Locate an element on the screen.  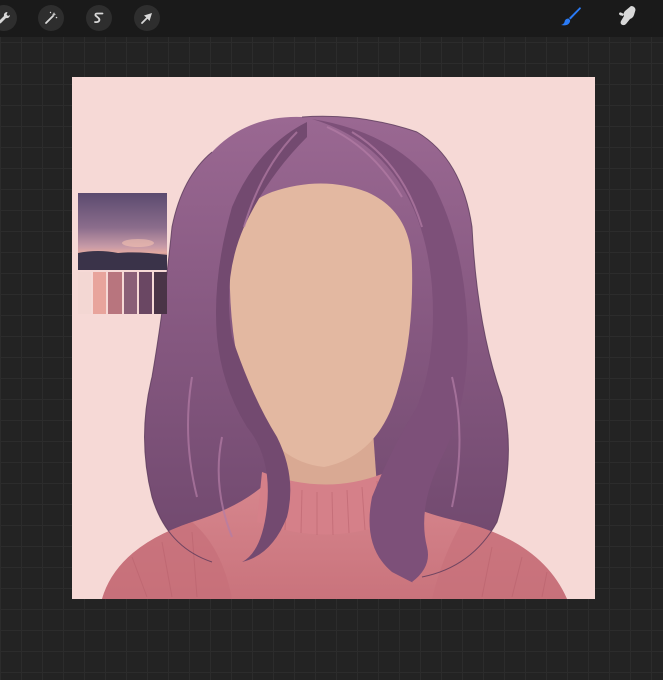
top-toolbar is located at coordinates (331, 18).